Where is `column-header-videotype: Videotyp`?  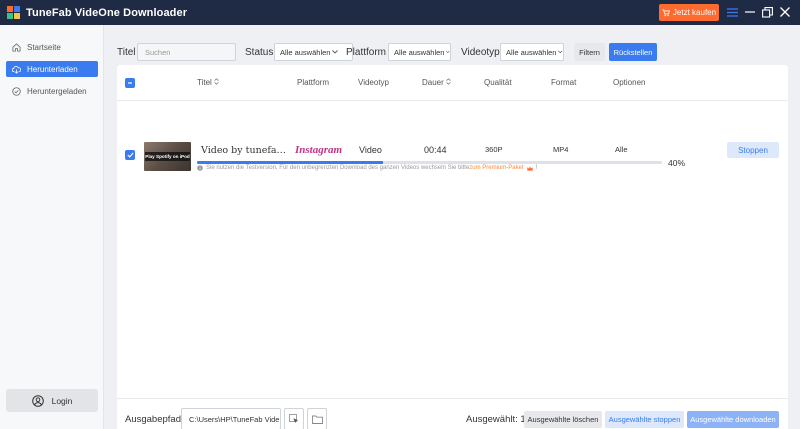
column-header-videotype: Videotyp is located at coordinates (373, 82).